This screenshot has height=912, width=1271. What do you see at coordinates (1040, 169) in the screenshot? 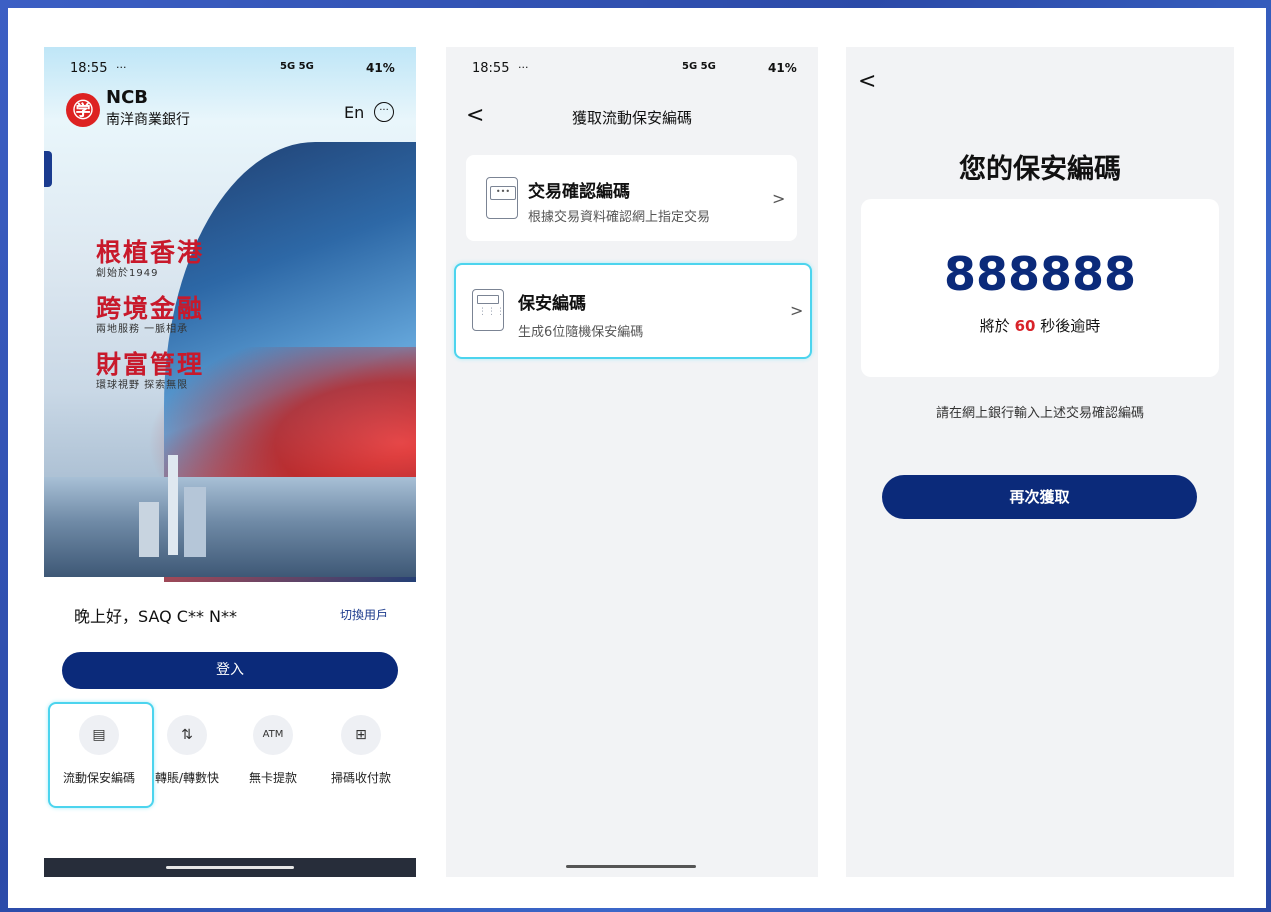
I see `page-title: 您的保安編碼` at bounding box center [1040, 169].